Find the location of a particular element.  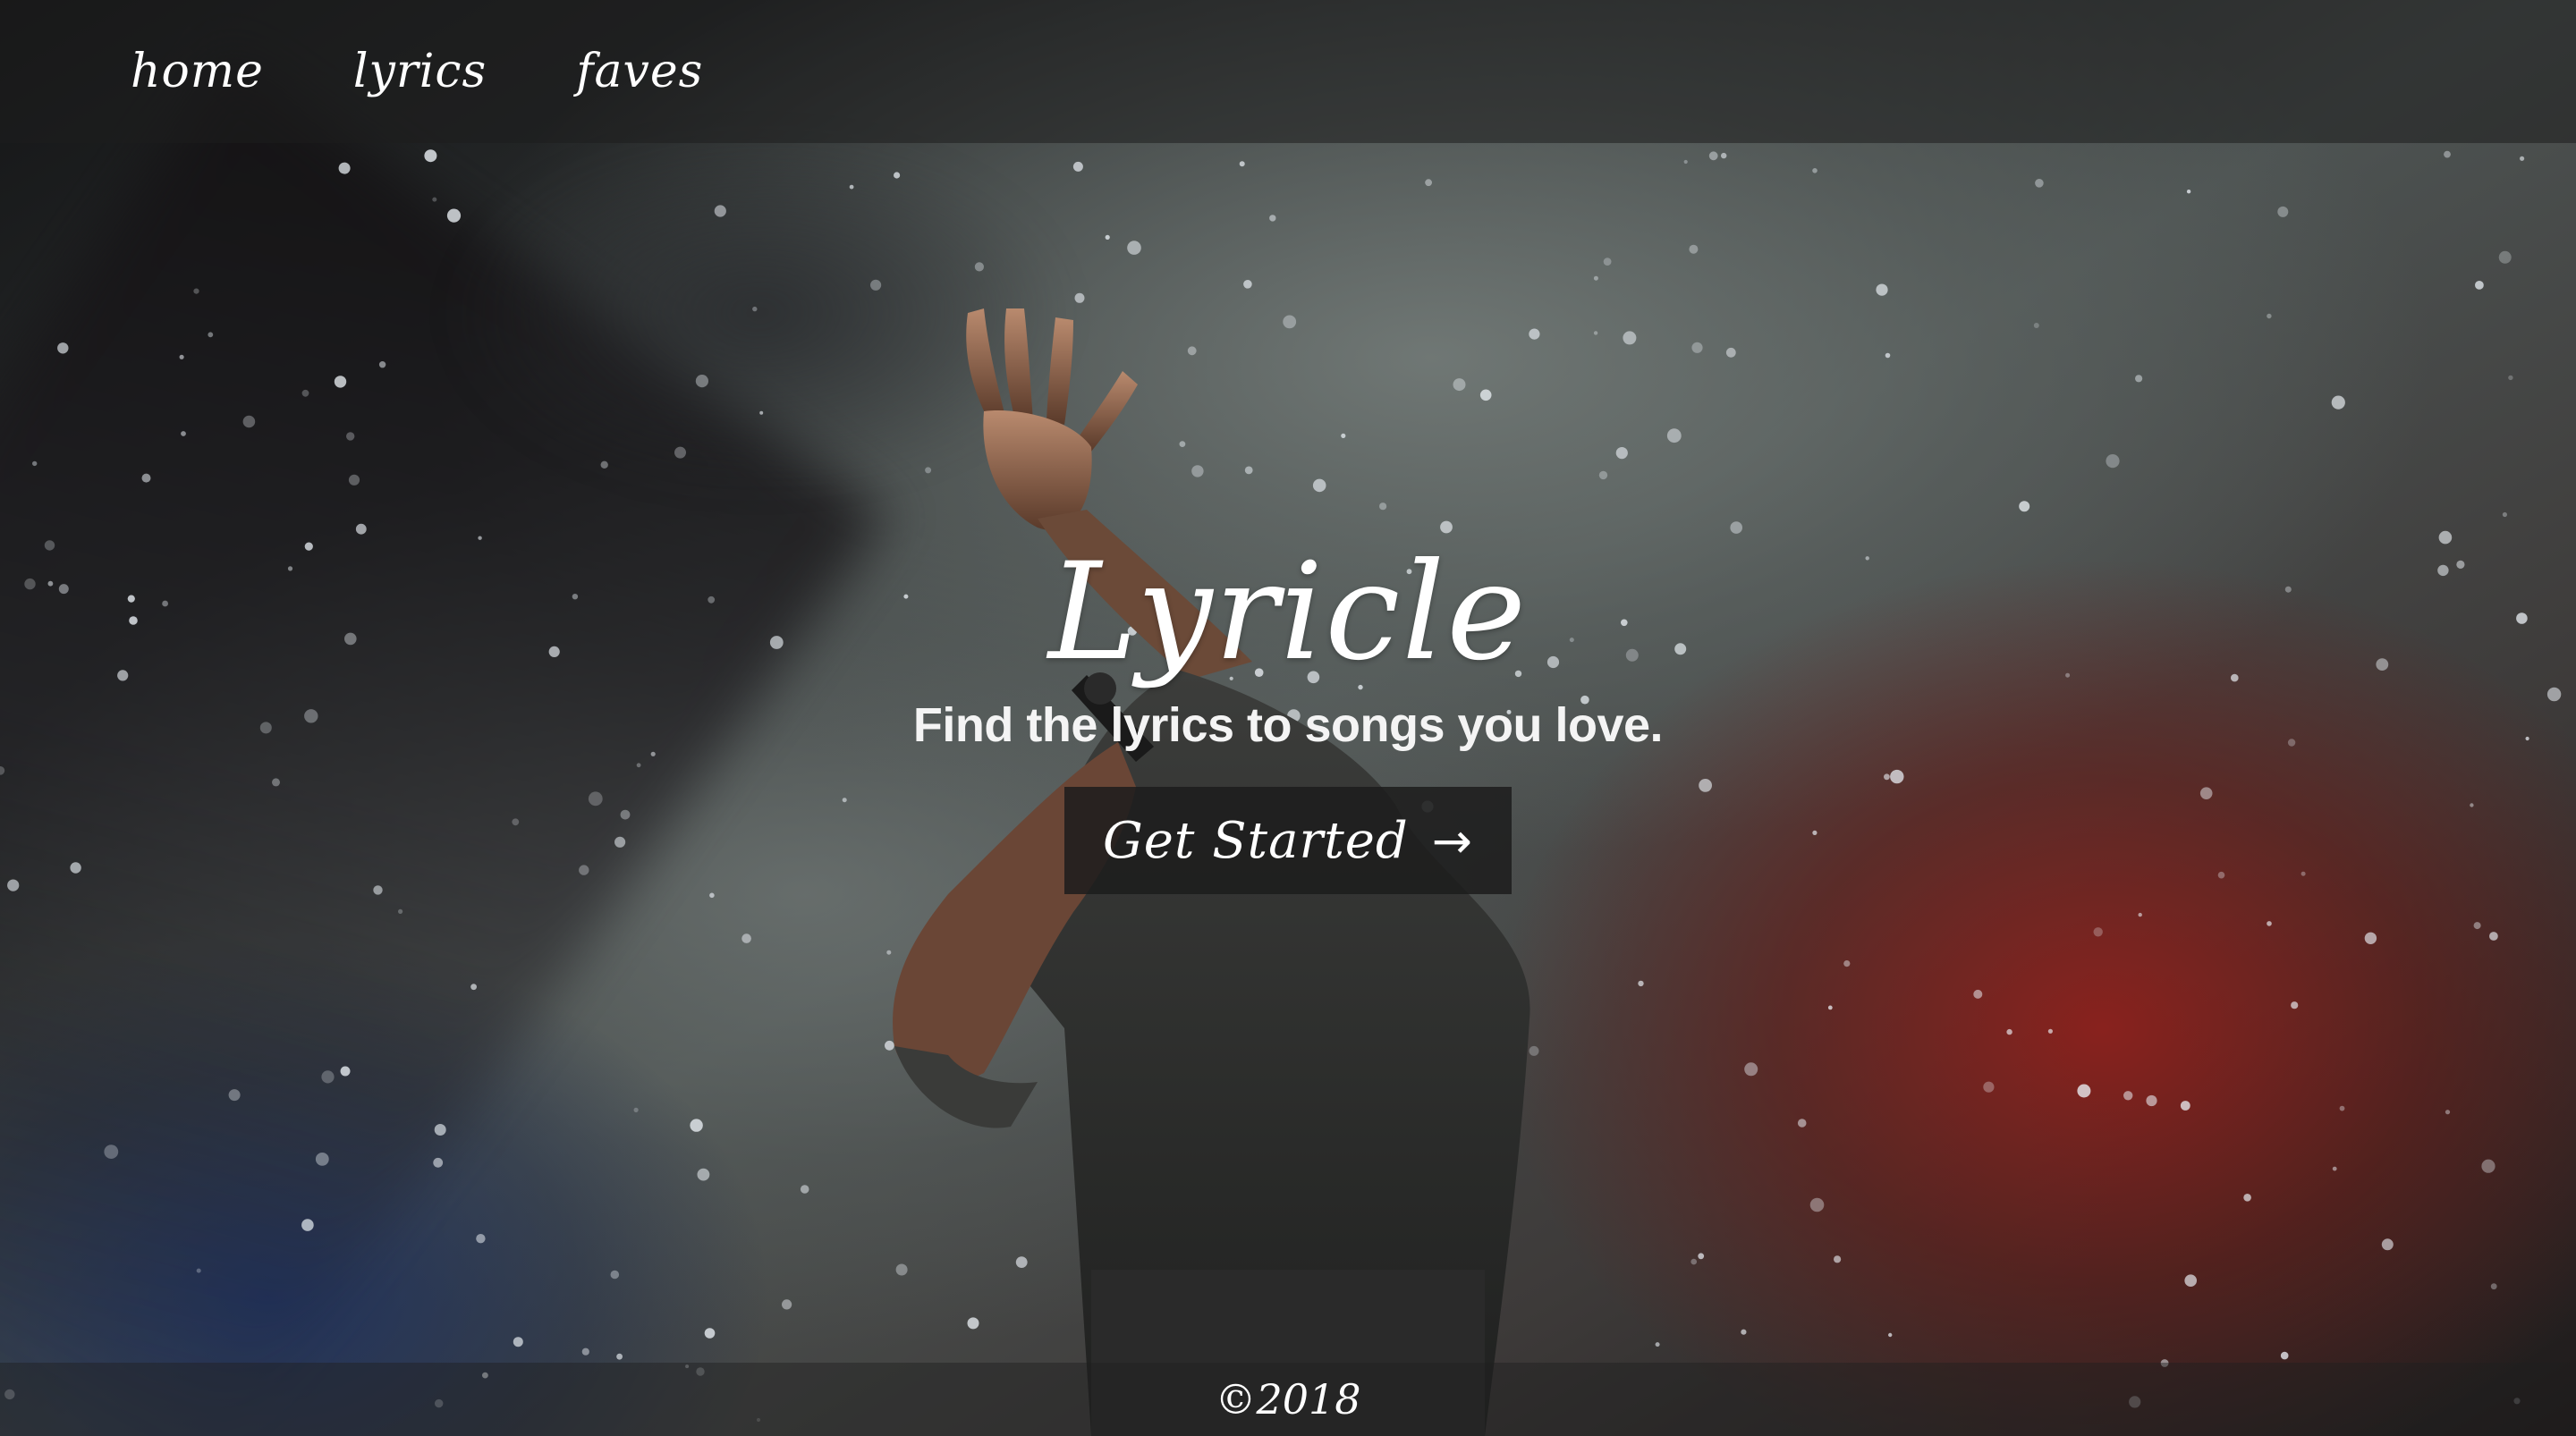

top-navbar: home lyrics faves is located at coordinates (1288, 71).